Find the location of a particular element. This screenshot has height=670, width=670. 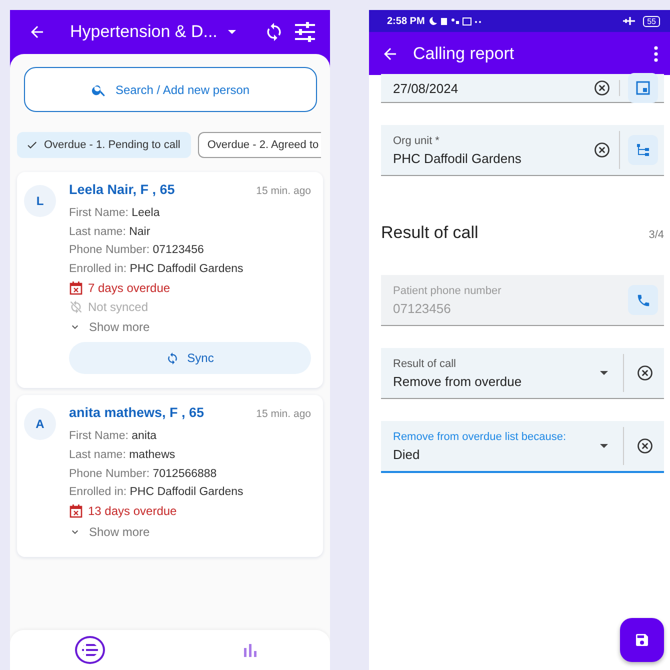

field-value: Died is located at coordinates (407, 454).